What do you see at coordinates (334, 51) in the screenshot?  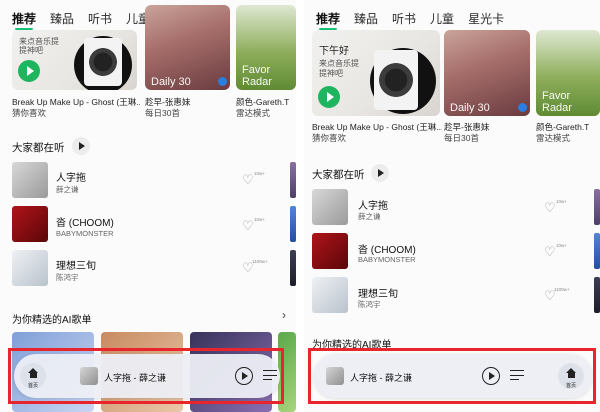 I see `banner-greeting: 下午好` at bounding box center [334, 51].